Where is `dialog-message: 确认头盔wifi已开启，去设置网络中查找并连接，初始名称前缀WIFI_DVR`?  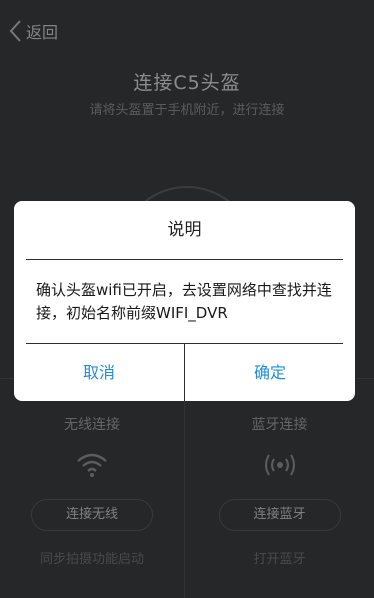 dialog-message: 确认头盔wifi已开启，去设置网络中查找并连接，初始名称前缀WIFI_DVR is located at coordinates (184, 301).